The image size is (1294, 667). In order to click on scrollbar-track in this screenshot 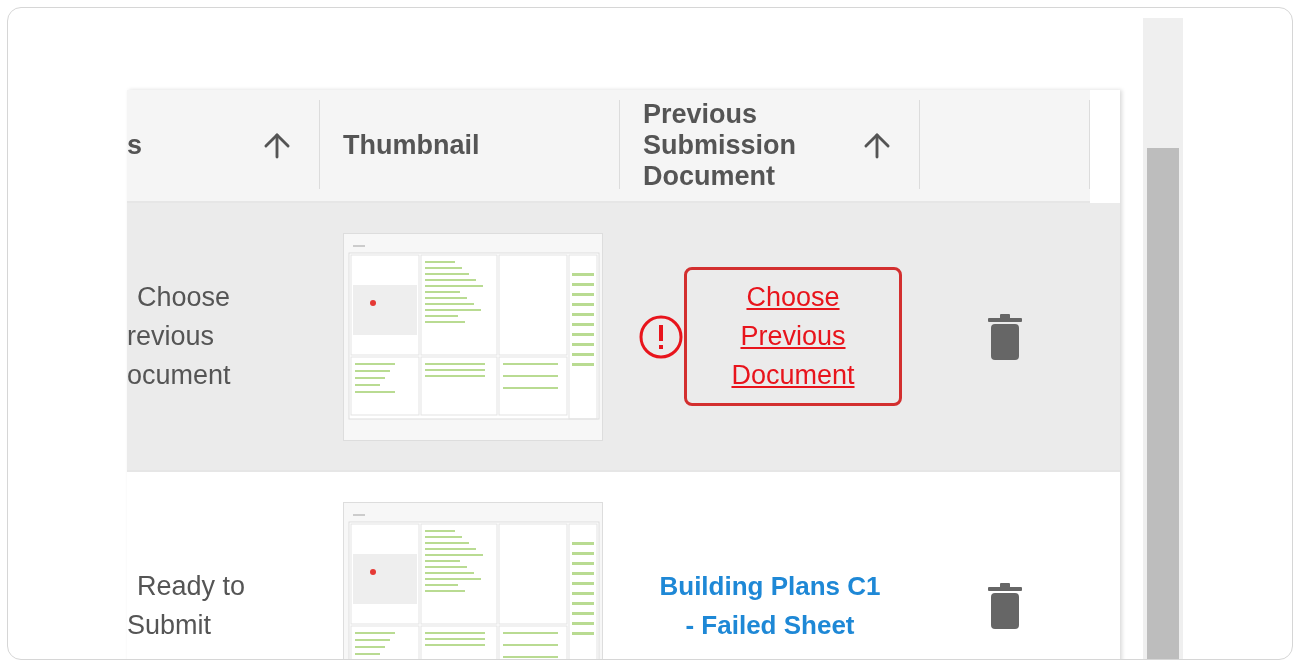, I will do `click(1163, 338)`.